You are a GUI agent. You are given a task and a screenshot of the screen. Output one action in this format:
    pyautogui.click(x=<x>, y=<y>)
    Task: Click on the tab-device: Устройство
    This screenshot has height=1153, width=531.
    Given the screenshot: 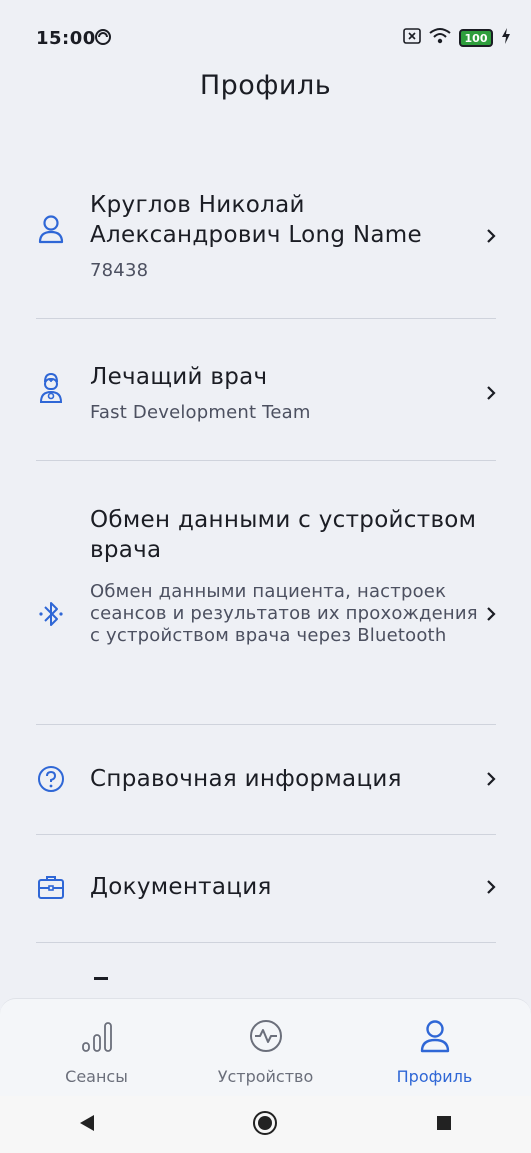 What is the action you would take?
    pyautogui.click(x=265, y=1048)
    